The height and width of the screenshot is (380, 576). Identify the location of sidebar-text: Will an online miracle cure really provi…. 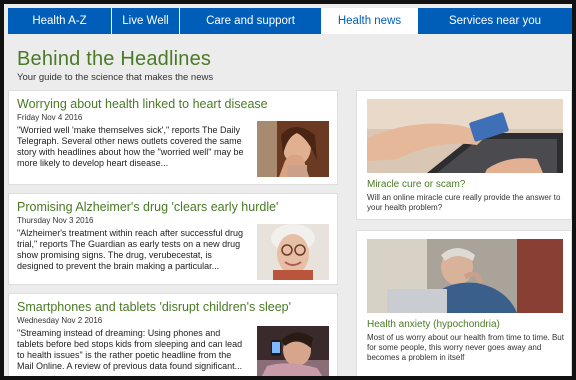
(464, 202).